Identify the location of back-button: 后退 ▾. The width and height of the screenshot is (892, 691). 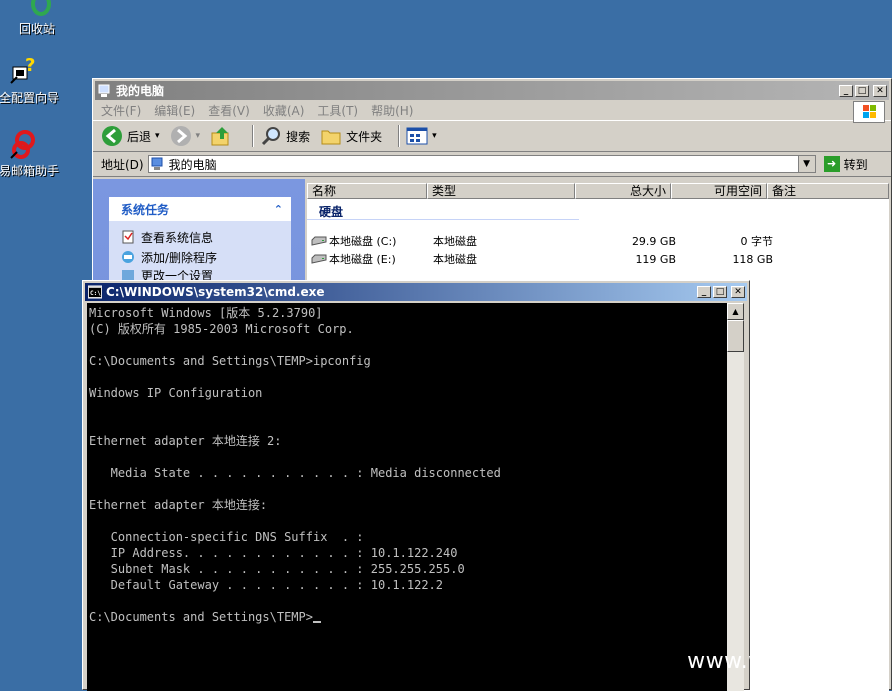
(130, 136).